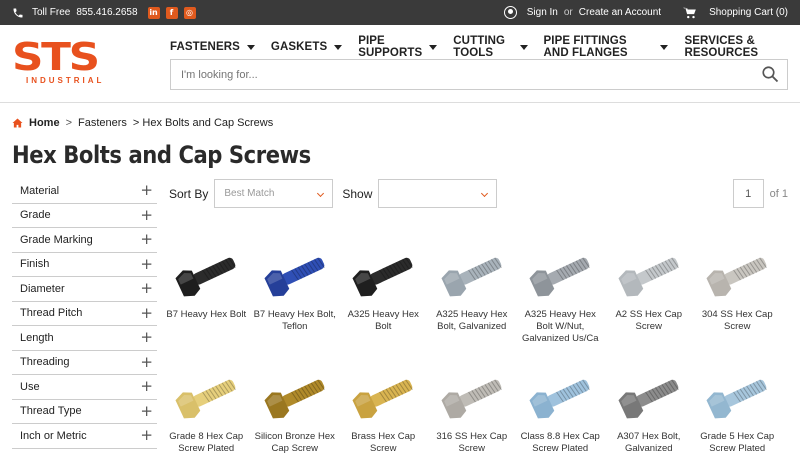 This screenshot has height=455, width=800. I want to click on product-card: A2 SS Hex Cap Screw, so click(649, 295).